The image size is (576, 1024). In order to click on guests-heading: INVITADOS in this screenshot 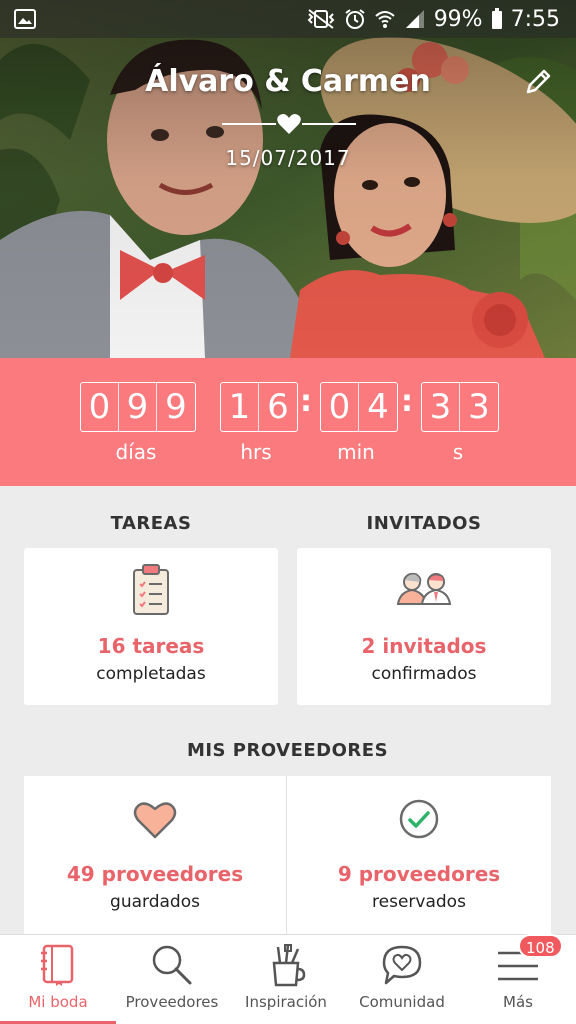, I will do `click(424, 523)`.